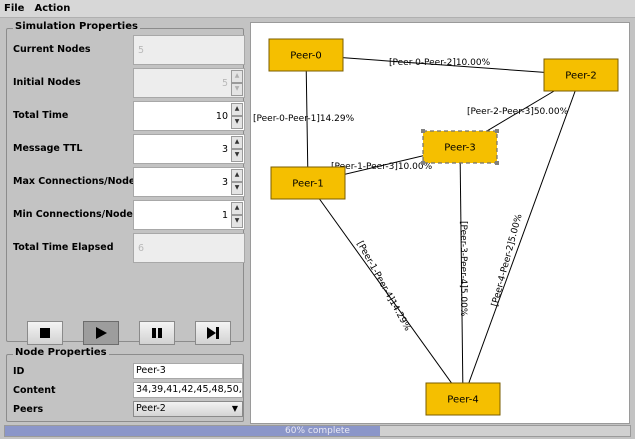 This screenshot has height=439, width=635. What do you see at coordinates (188, 371) in the screenshot?
I see `node-id-field: Peer-3` at bounding box center [188, 371].